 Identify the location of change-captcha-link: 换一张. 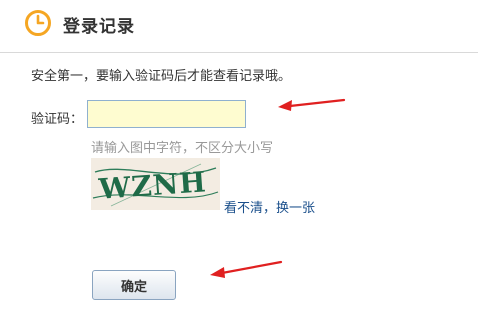
(295, 208).